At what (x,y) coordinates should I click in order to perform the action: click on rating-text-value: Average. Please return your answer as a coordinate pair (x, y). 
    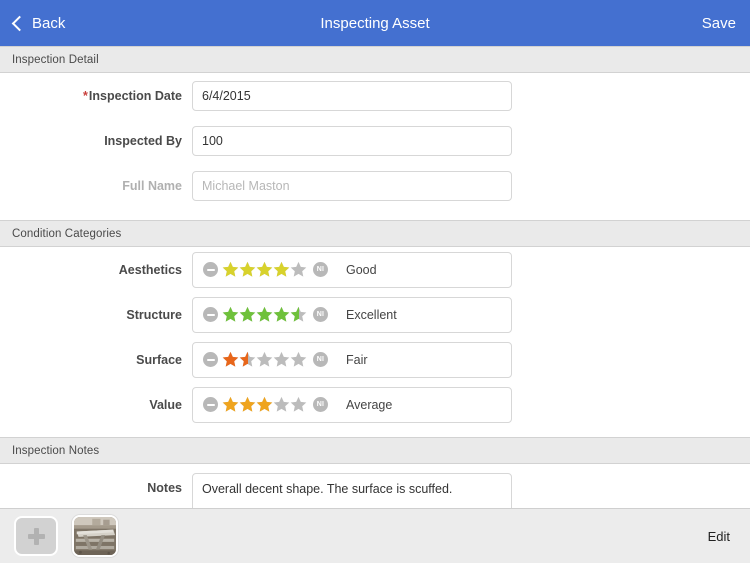
    Looking at the image, I should click on (369, 404).